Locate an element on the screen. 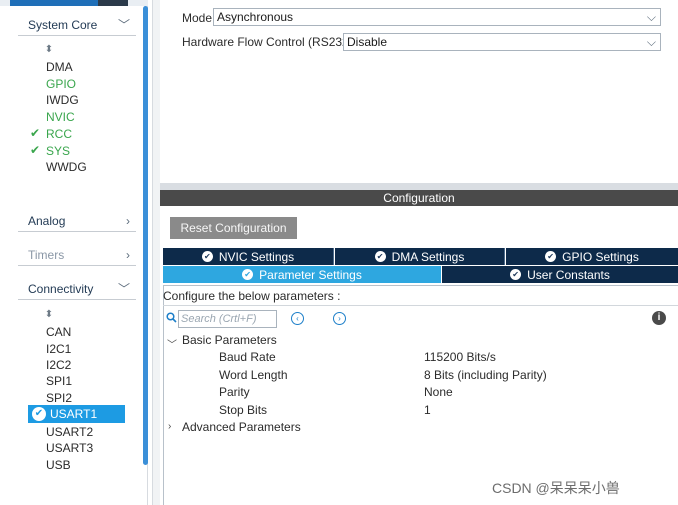  next-match-button: › is located at coordinates (339, 318).